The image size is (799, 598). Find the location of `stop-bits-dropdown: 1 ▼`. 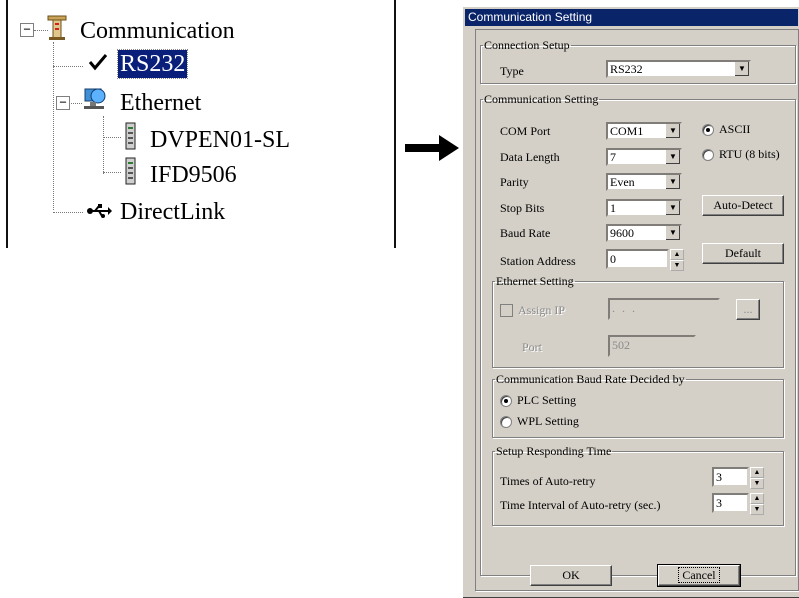

stop-bits-dropdown: 1 ▼ is located at coordinates (644, 208).